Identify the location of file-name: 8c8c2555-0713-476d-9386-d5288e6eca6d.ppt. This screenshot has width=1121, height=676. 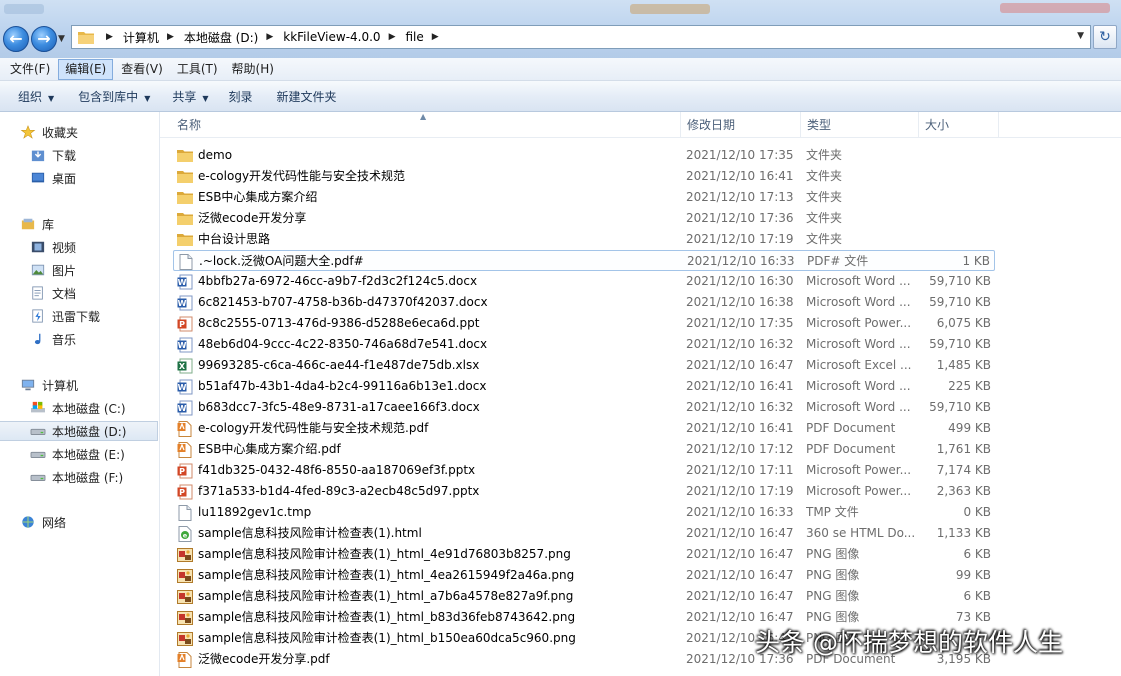
(339, 323).